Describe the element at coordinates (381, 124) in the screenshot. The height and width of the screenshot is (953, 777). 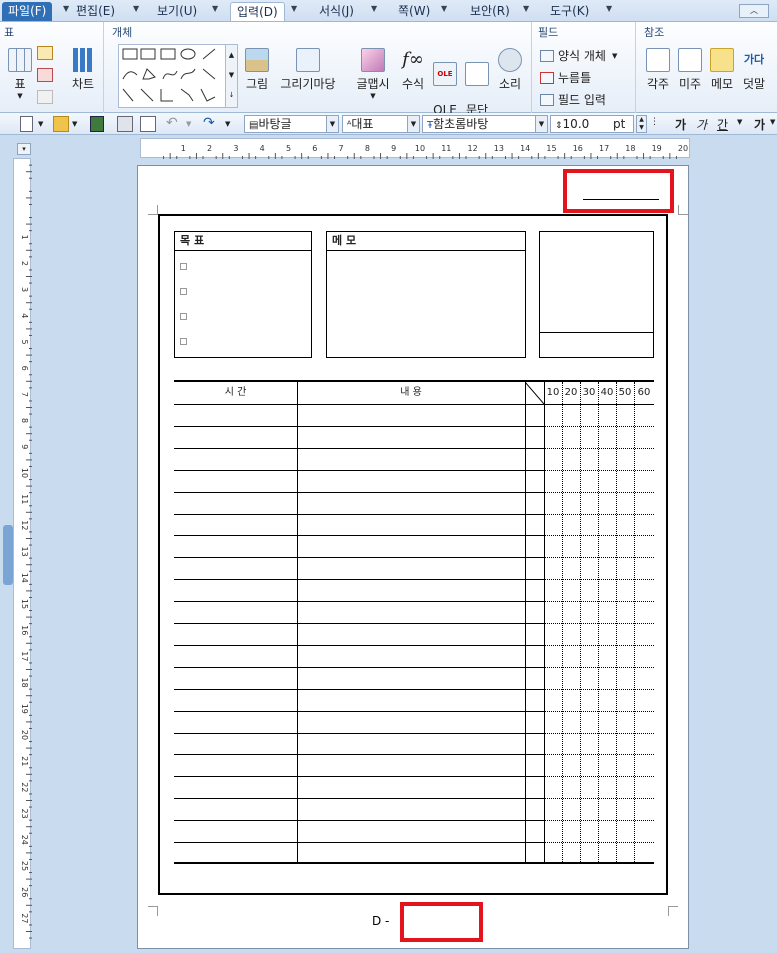
I see `language-select: ᴬ대표 ▼` at that location.